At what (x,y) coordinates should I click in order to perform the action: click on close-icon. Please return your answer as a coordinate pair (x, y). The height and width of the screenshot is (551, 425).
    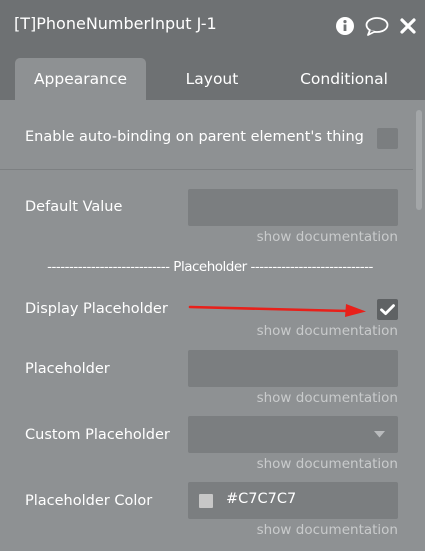
    Looking at the image, I should click on (408, 26).